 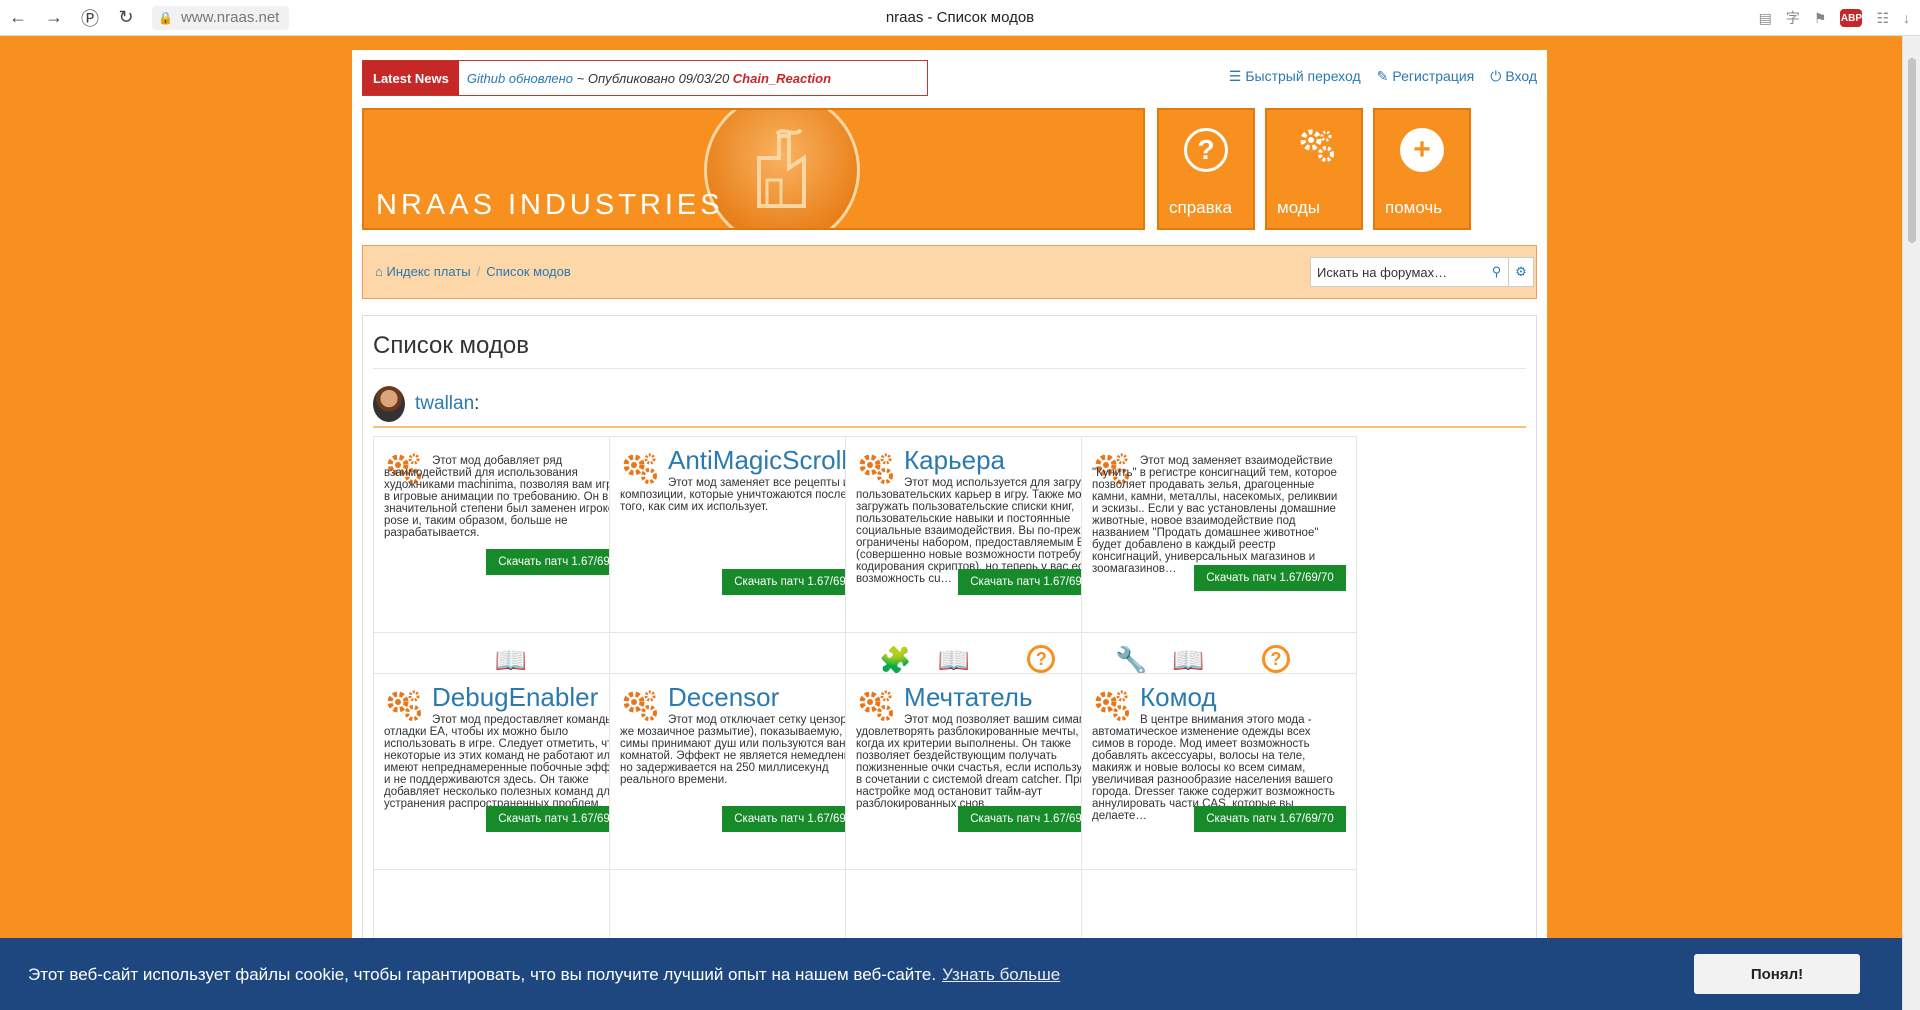 I want to click on quick-jump-link: ☰ Быстрый переход, so click(x=1295, y=76).